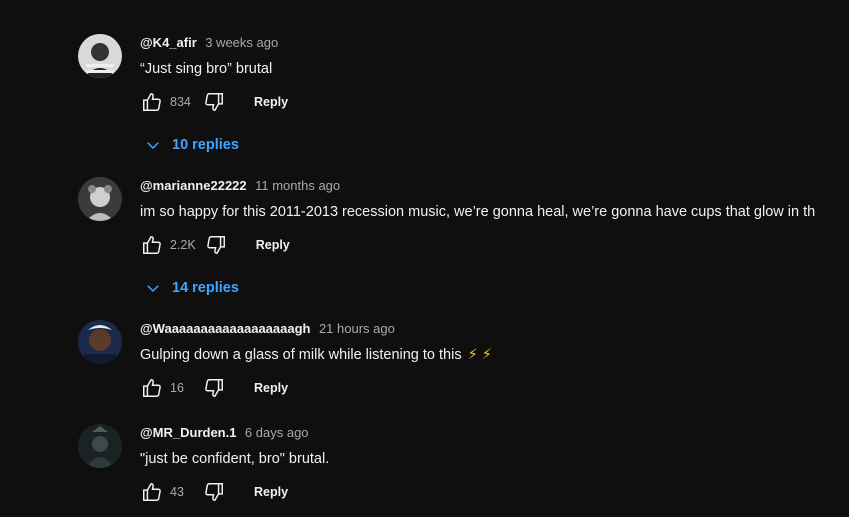 Image resolution: width=849 pixels, height=517 pixels. Describe the element at coordinates (496, 288) in the screenshot. I see `view-replies-button: 14 replies` at that location.